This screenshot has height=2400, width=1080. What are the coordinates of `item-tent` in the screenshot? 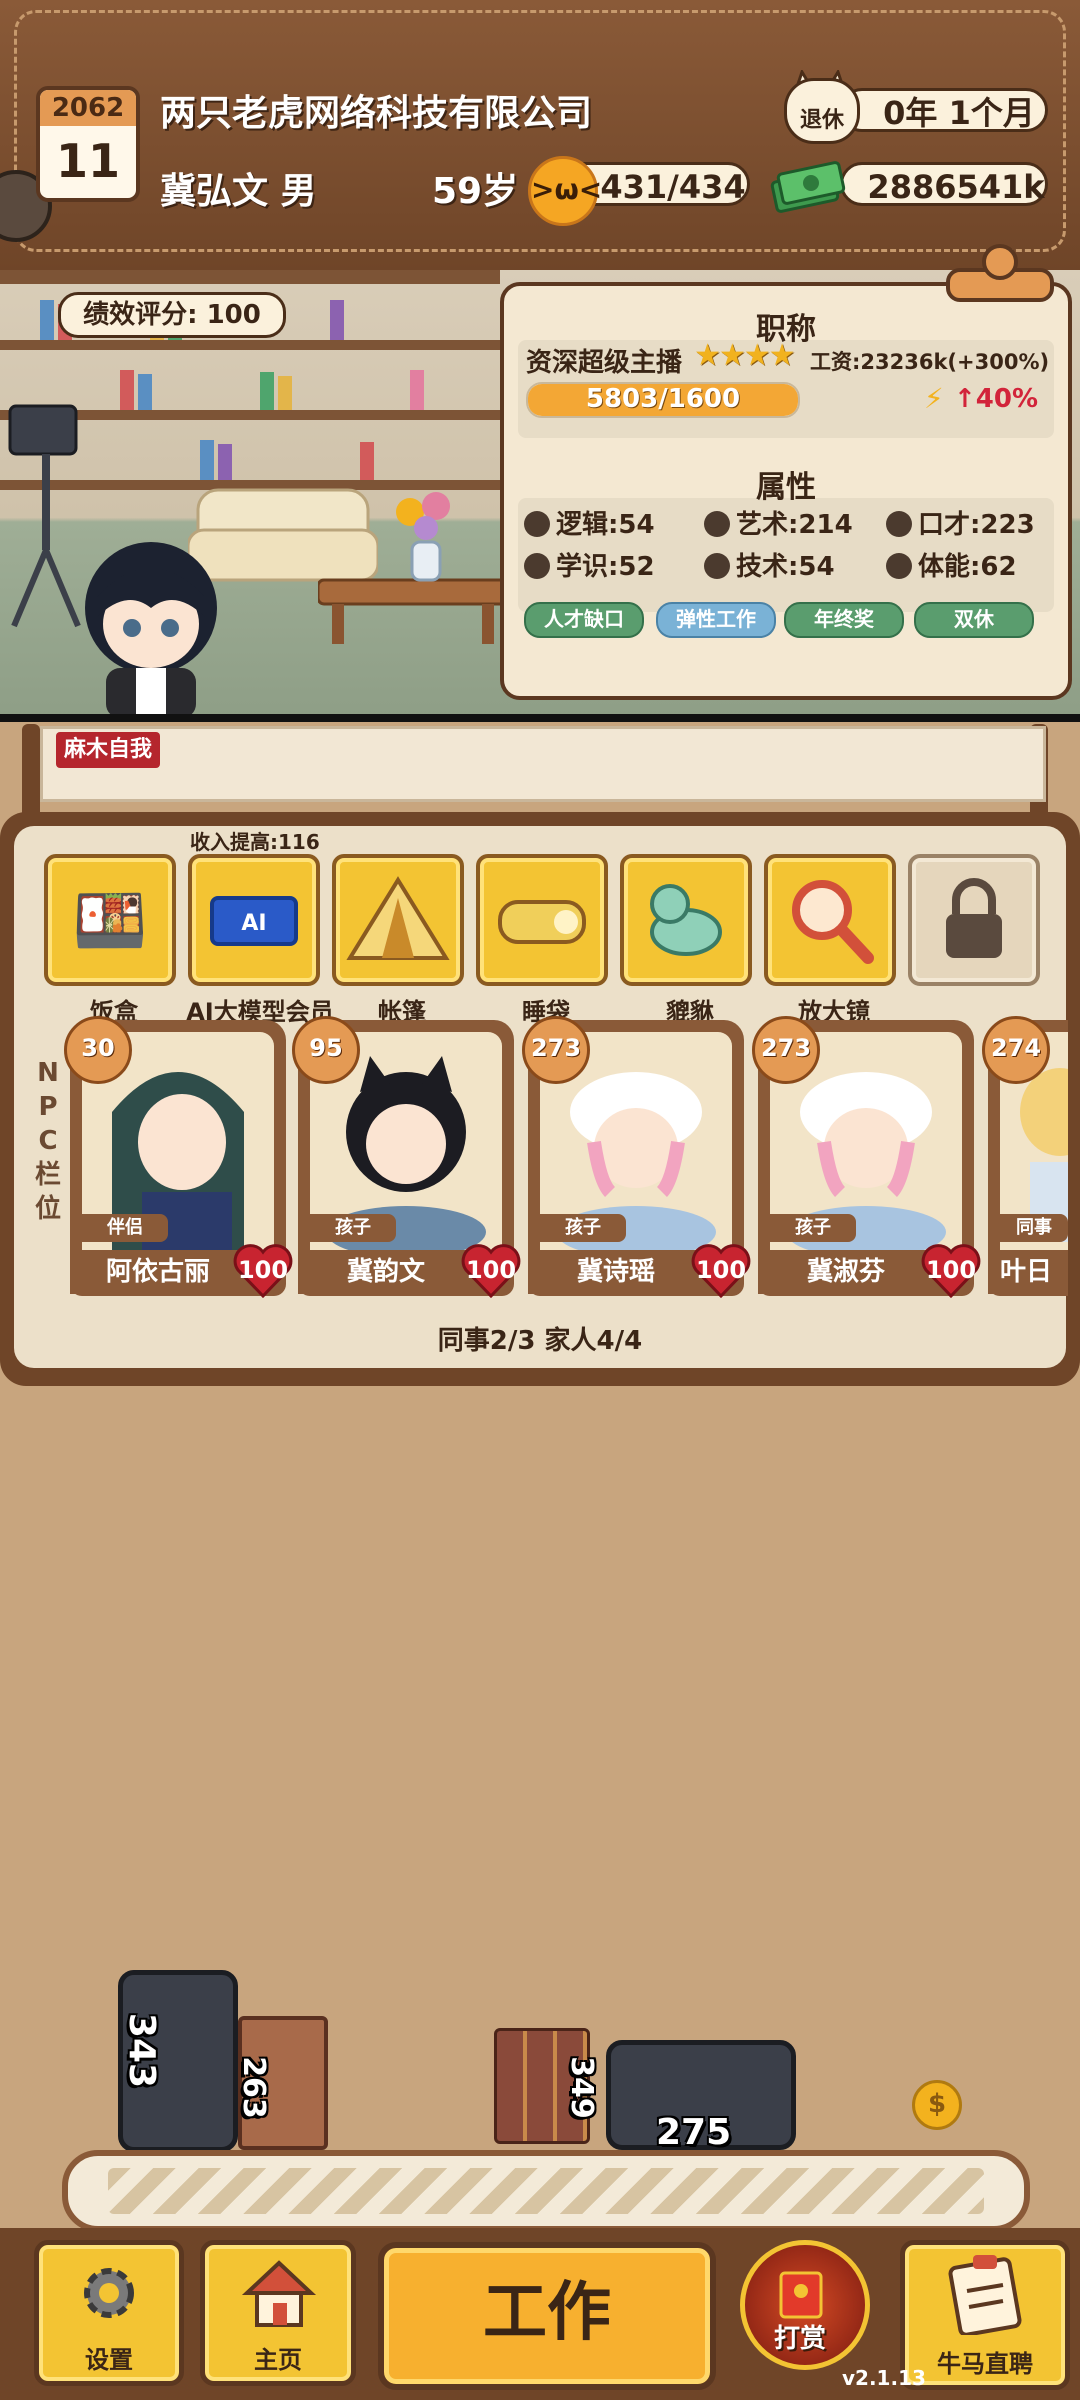 It's located at (398, 920).